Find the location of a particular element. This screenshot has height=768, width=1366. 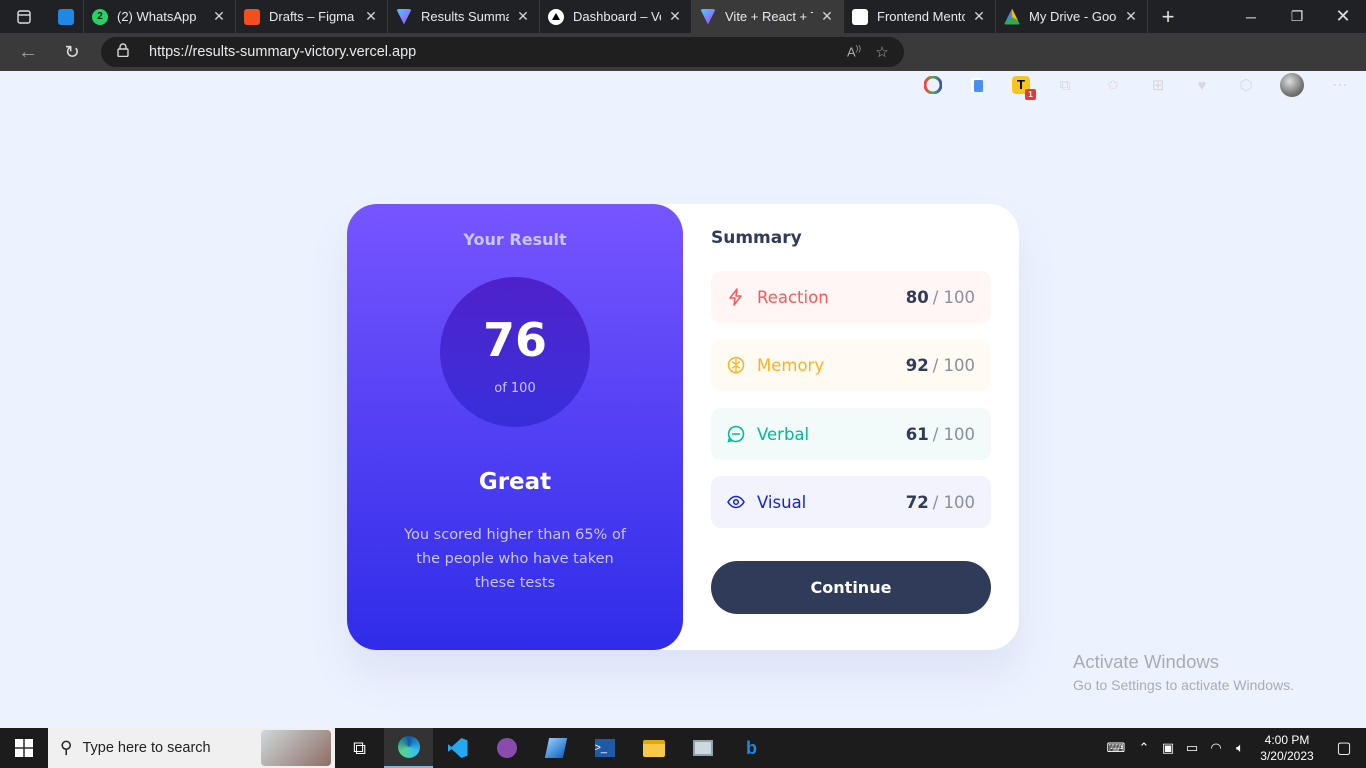

tab-figma: Drafts – Figma ✕ is located at coordinates (312, 16).